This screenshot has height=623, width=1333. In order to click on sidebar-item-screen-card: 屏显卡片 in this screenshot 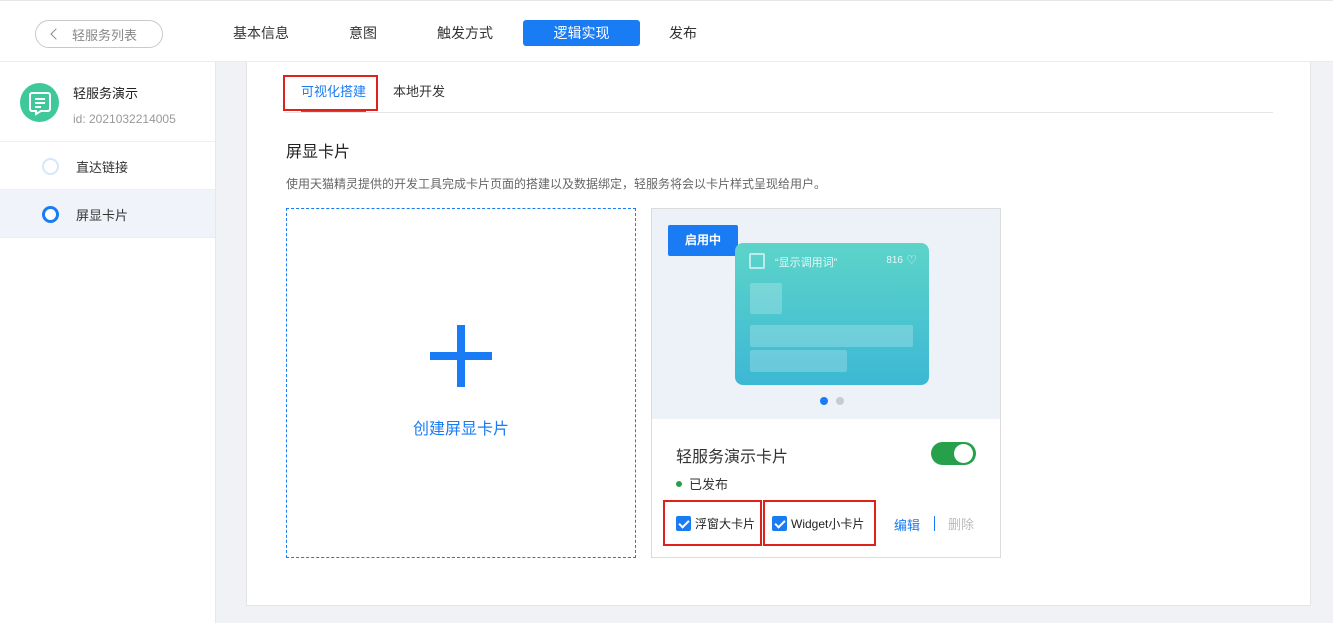, I will do `click(107, 214)`.